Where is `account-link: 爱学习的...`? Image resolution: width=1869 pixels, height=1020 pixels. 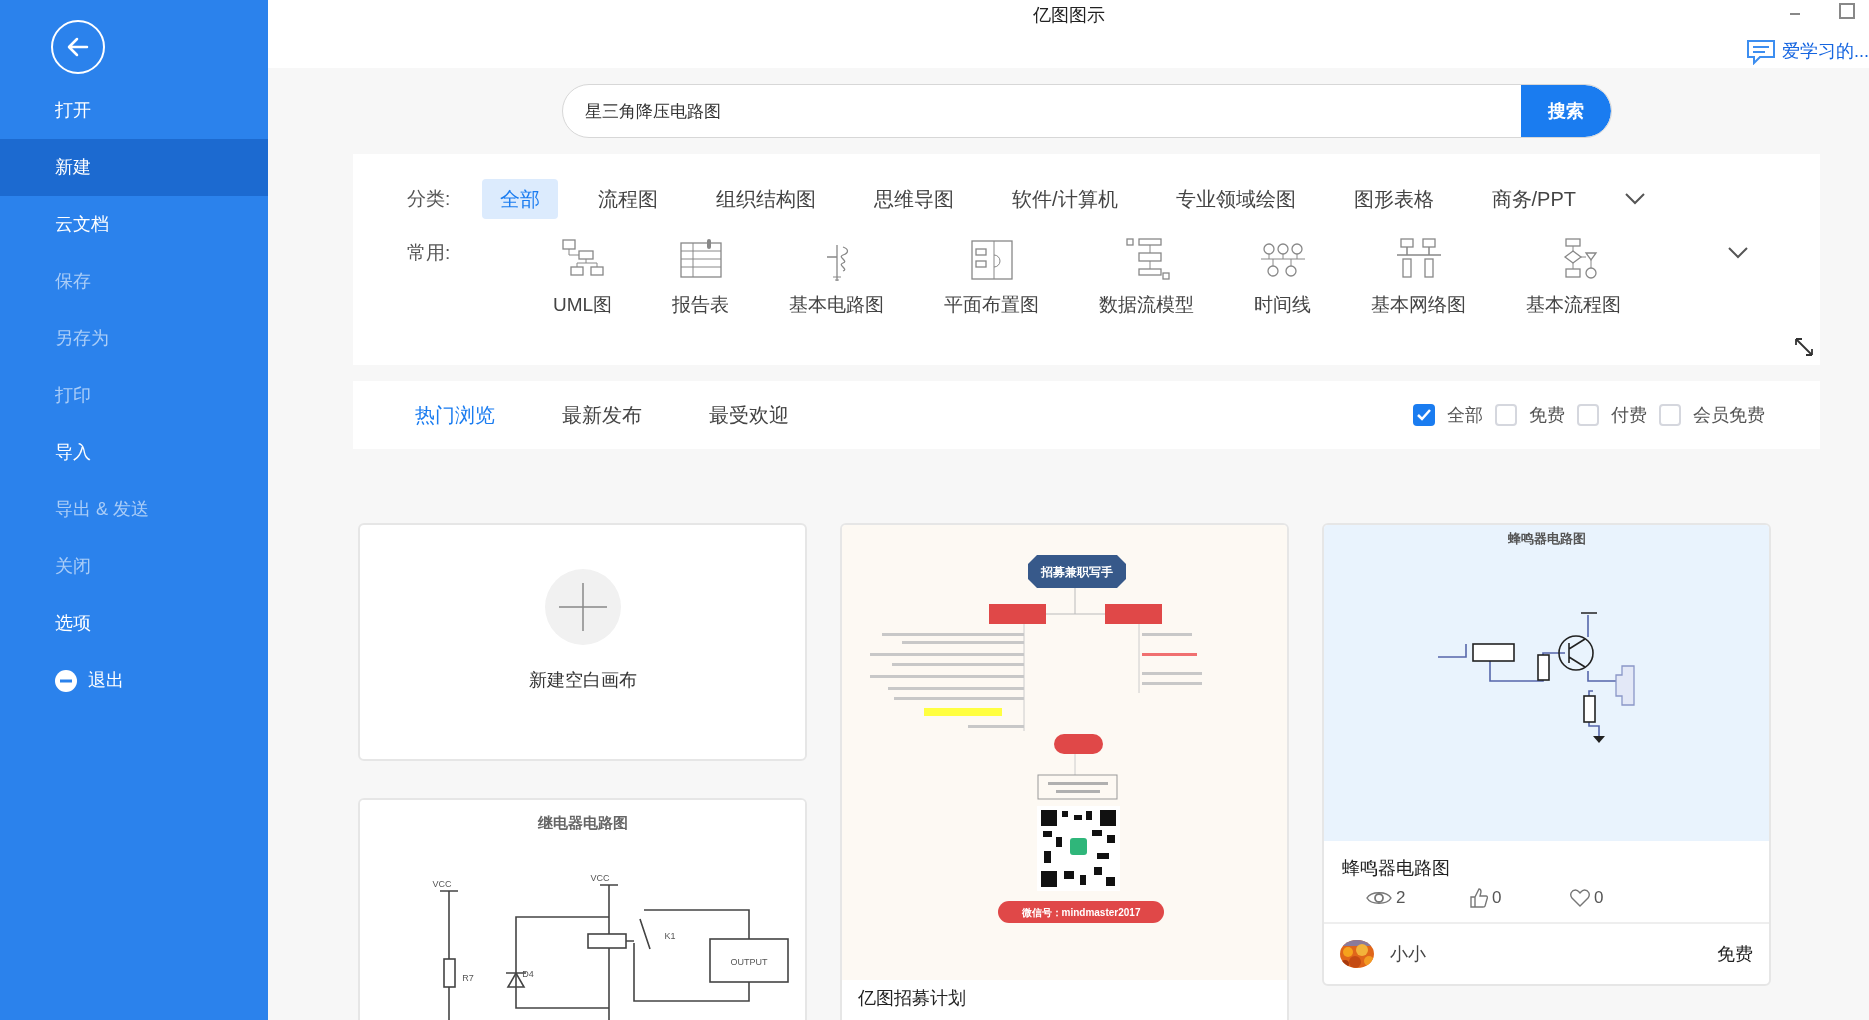 account-link: 爱学习的... is located at coordinates (1825, 51).